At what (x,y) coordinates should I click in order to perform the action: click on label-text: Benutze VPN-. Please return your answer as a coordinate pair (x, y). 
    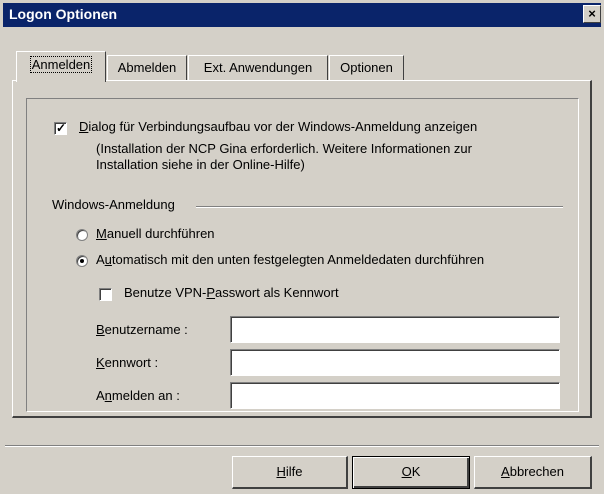
    Looking at the image, I should click on (165, 292).